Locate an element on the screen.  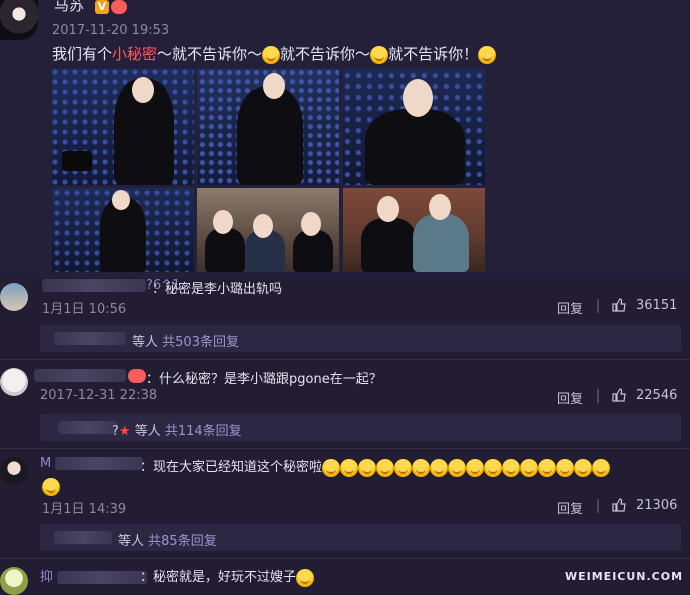
commenter-name: 抑 is located at coordinates (94, 575).